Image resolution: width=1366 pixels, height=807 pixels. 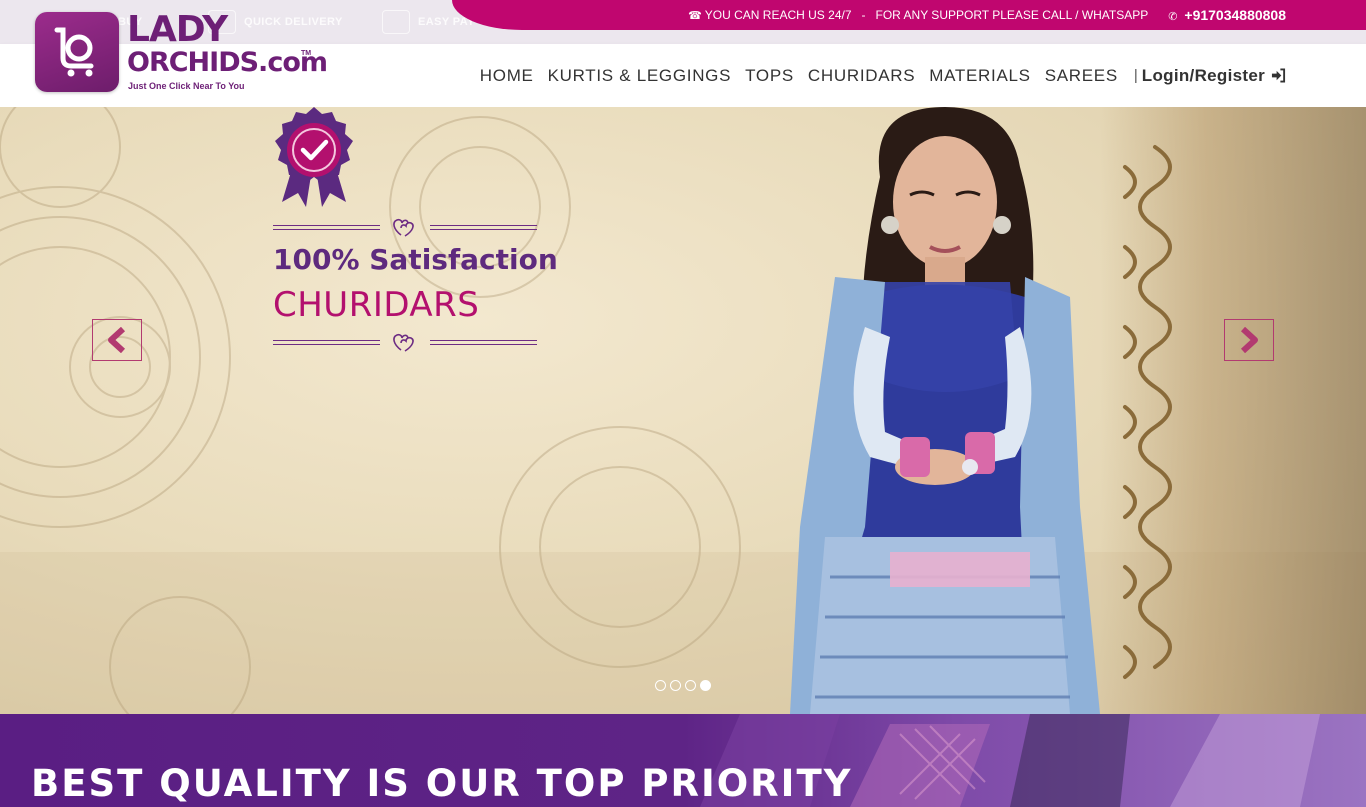 What do you see at coordinates (695, 15) in the screenshot?
I see `phone-icon: ☎` at bounding box center [695, 15].